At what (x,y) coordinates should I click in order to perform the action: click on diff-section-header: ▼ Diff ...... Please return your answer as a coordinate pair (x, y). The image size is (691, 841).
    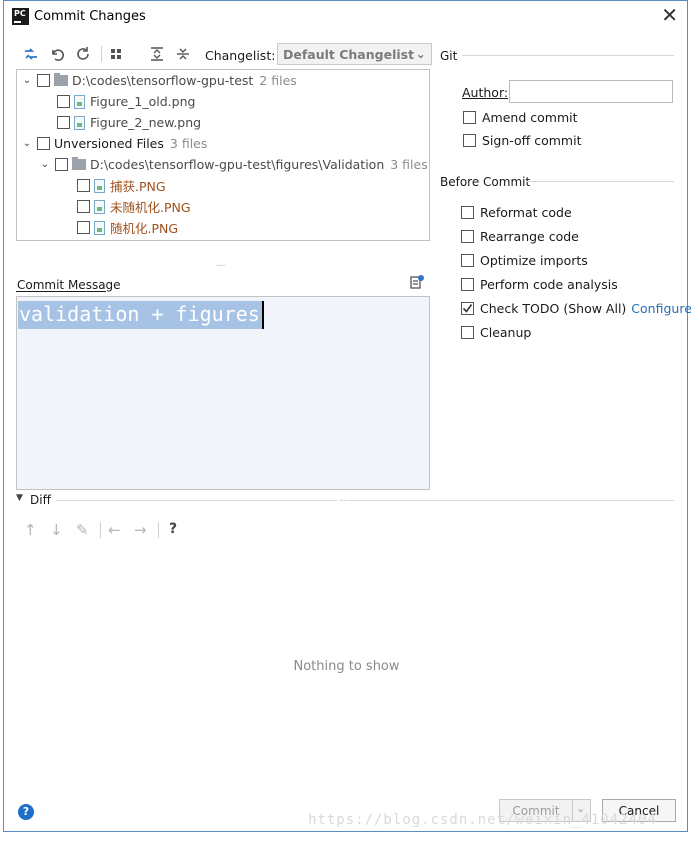
    Looking at the image, I should click on (345, 501).